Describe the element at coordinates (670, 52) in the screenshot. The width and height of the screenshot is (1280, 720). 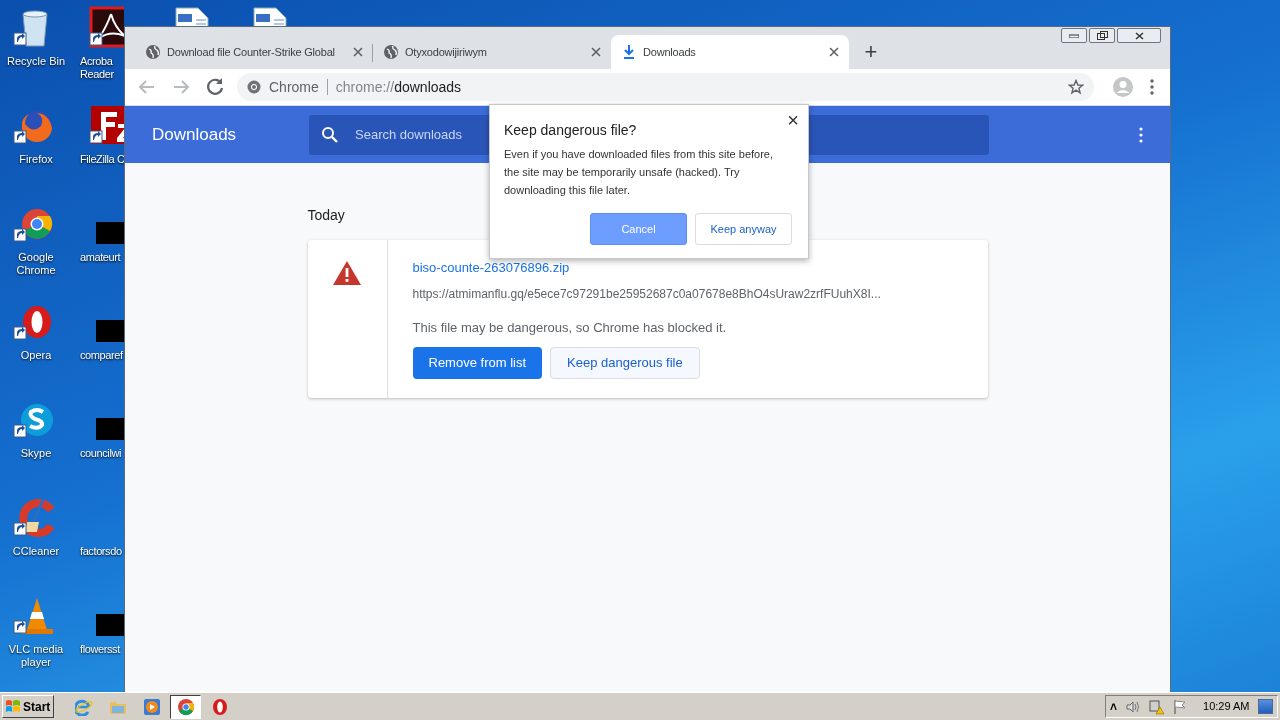
I see `tab-title: Downloads` at that location.